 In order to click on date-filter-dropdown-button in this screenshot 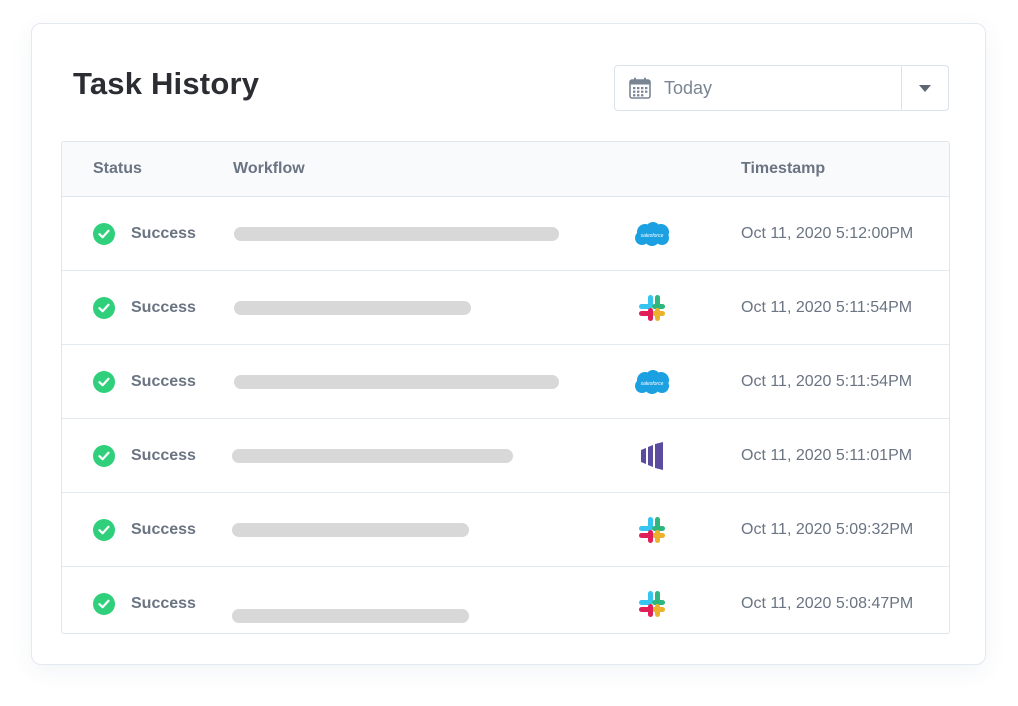, I will do `click(925, 88)`.